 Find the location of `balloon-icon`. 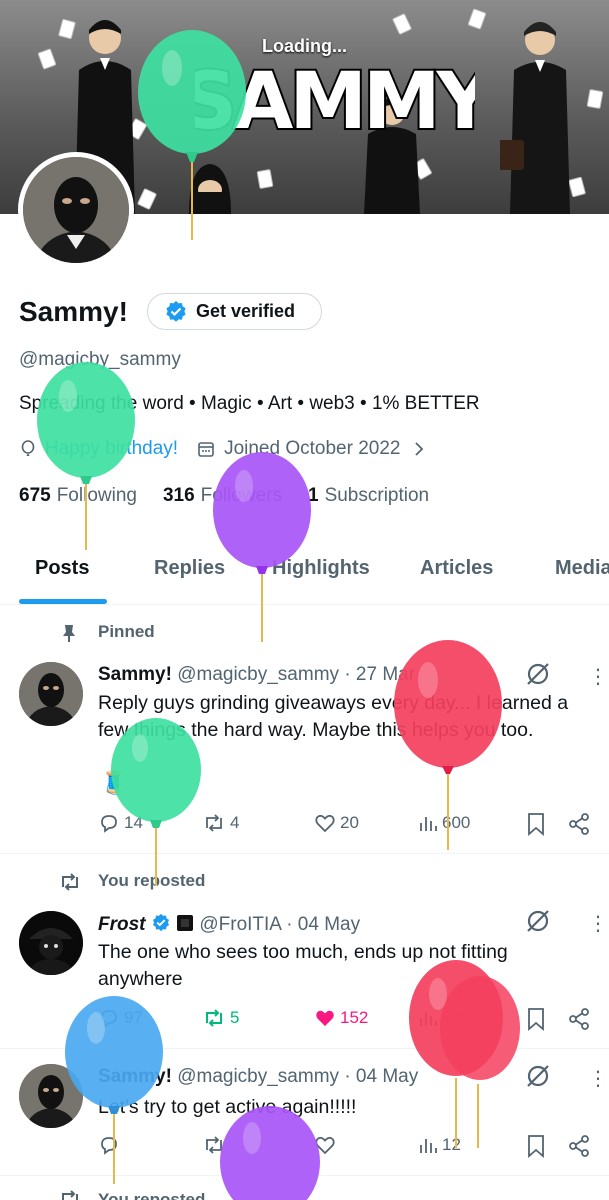

balloon-icon is located at coordinates (28, 448).